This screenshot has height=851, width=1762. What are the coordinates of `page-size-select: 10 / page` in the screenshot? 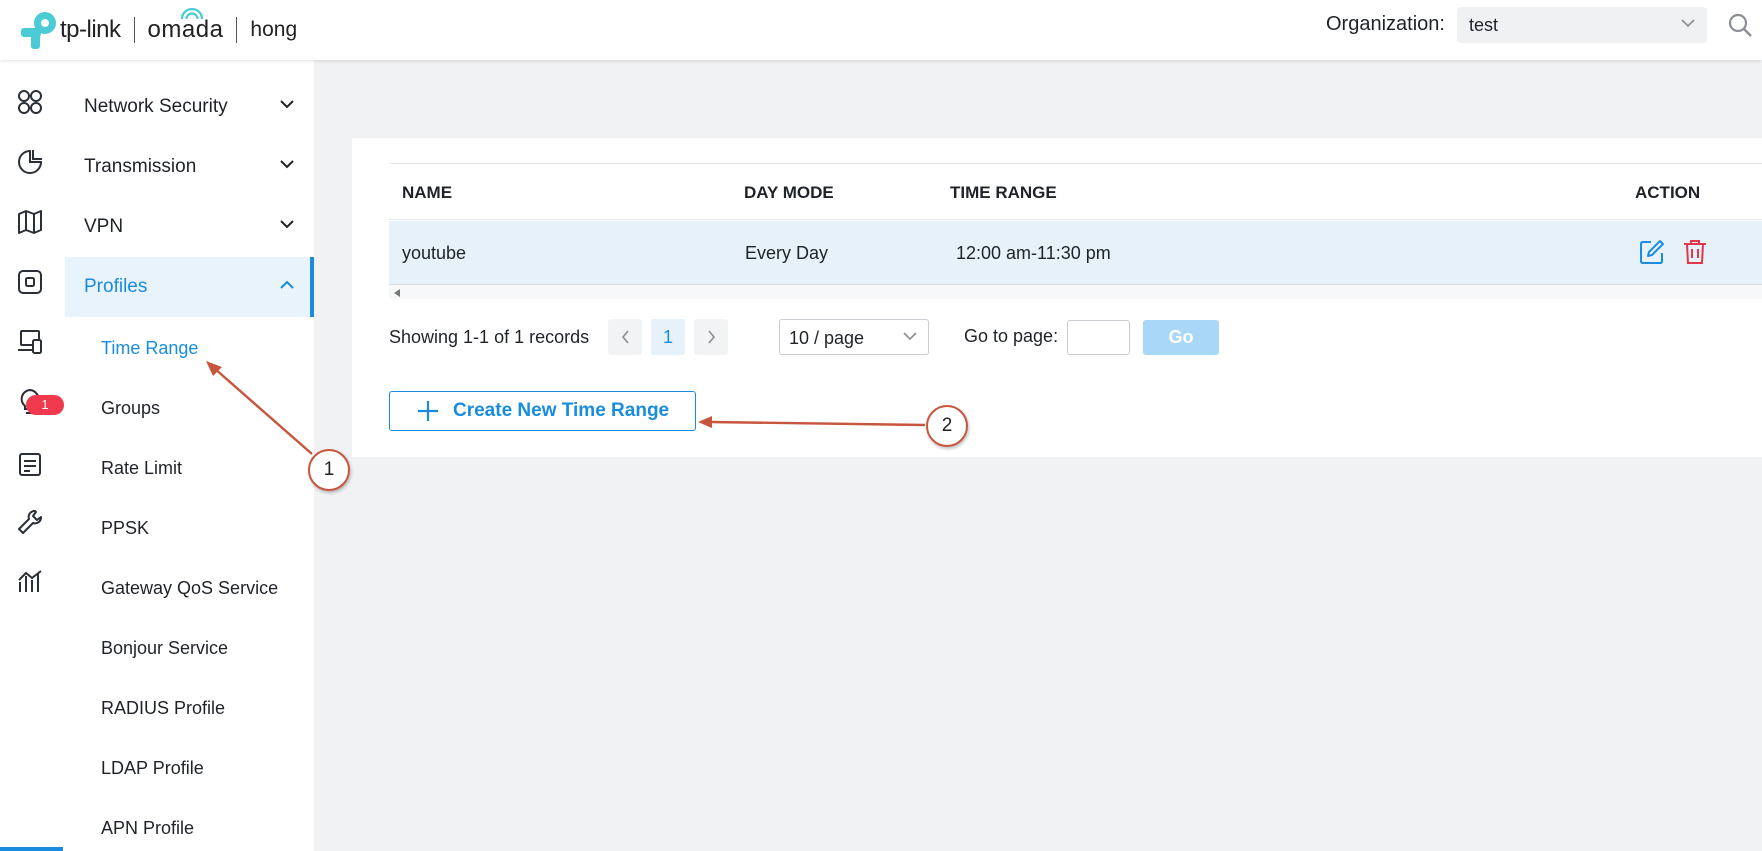 It's located at (854, 337).